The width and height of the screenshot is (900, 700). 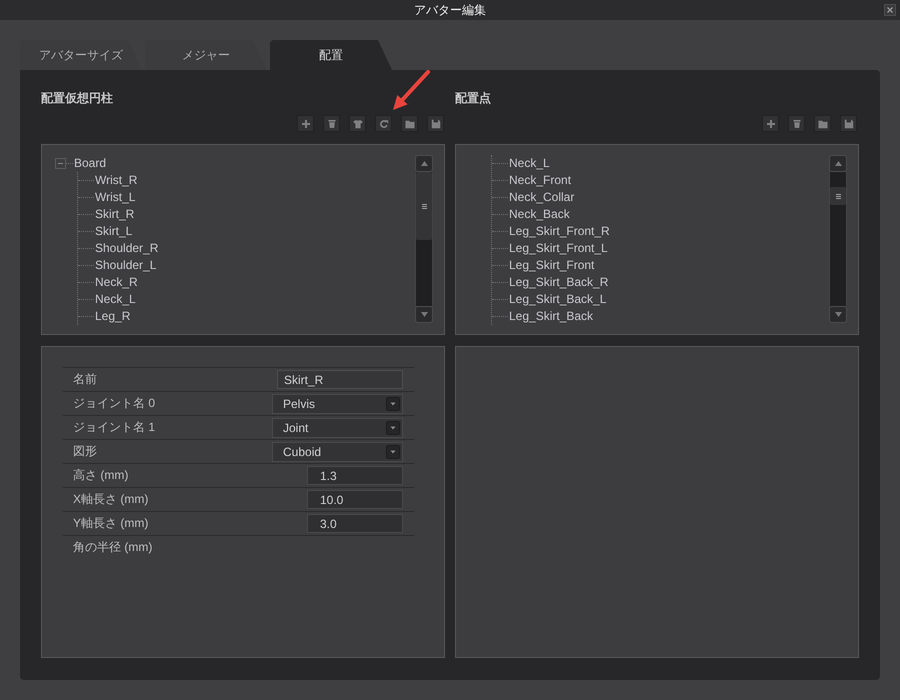 What do you see at coordinates (60, 163) in the screenshot?
I see `minus-box-icon` at bounding box center [60, 163].